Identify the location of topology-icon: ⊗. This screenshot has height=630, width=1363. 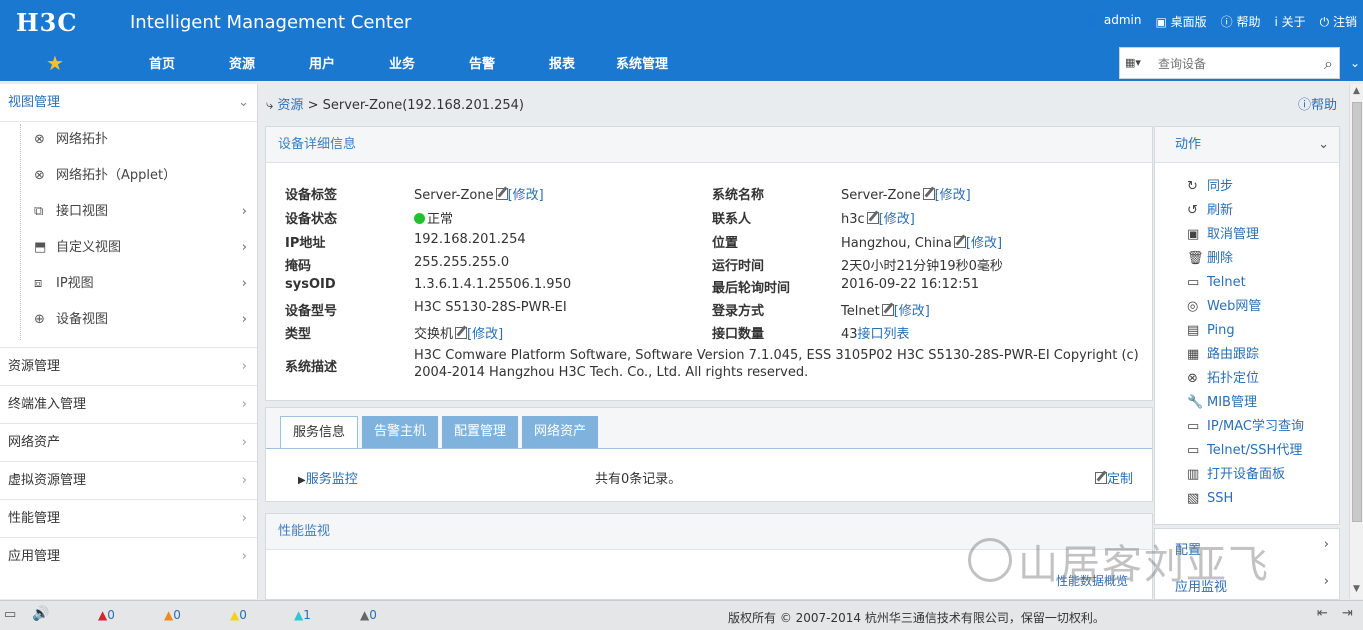
(39, 139).